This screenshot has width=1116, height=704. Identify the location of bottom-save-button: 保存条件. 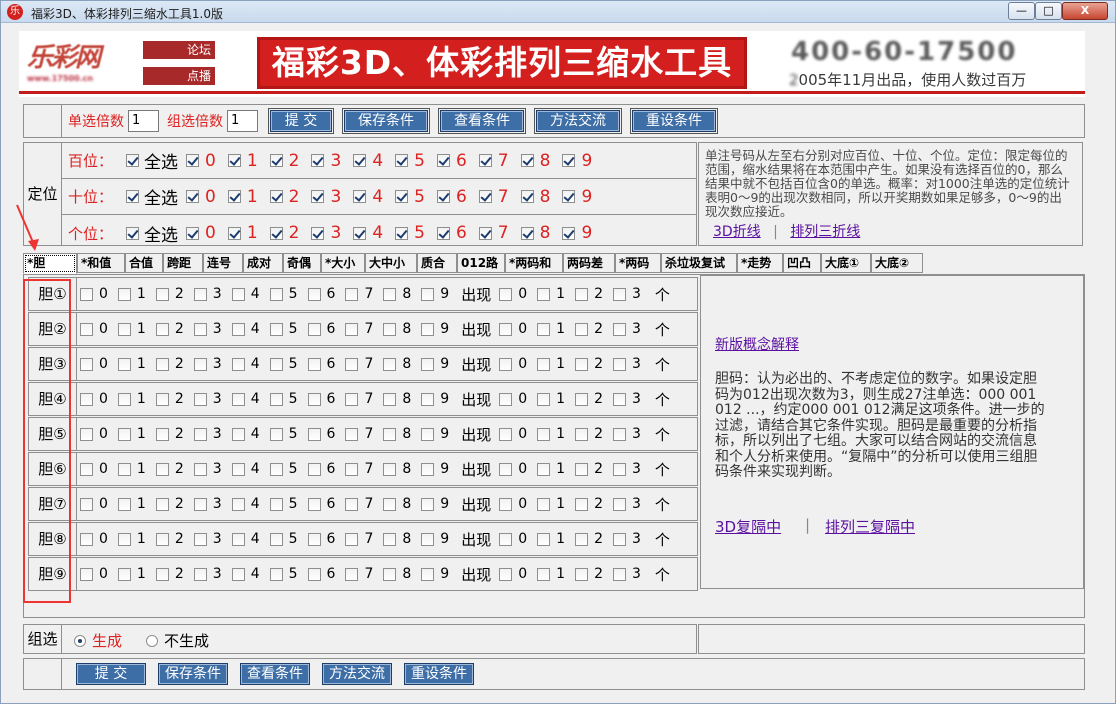
(193, 674).